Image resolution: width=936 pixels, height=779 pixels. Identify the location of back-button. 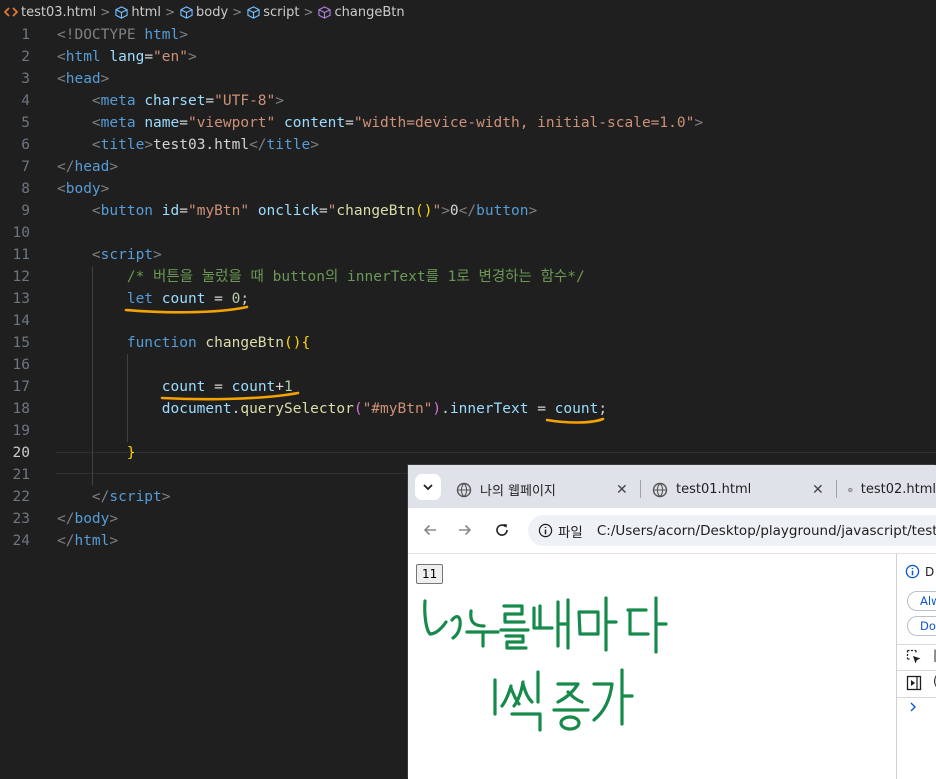
(430, 530).